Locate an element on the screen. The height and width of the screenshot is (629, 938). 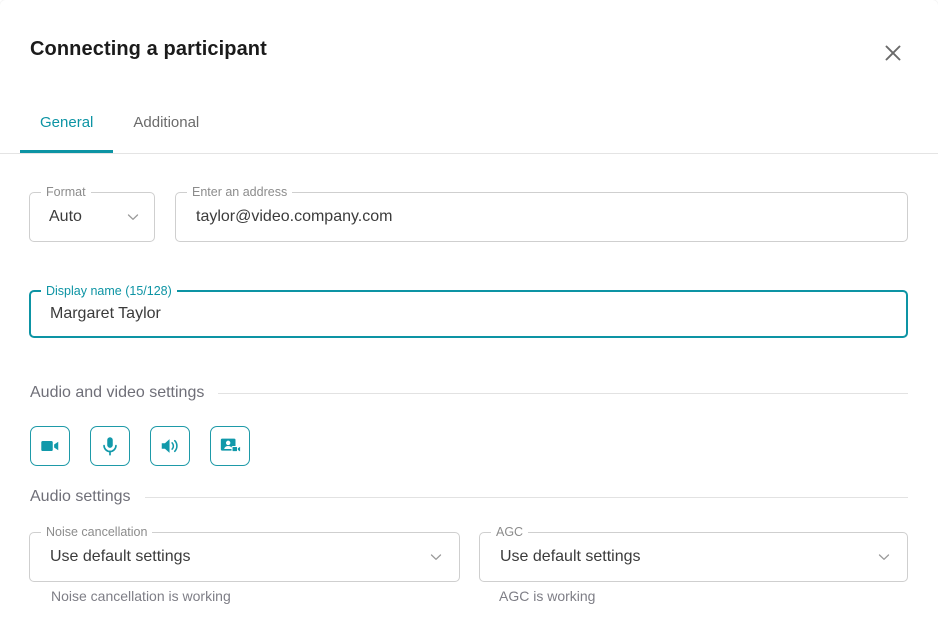
noise-cancellation-helper-text: Noise cancellation is working is located at coordinates (141, 596).